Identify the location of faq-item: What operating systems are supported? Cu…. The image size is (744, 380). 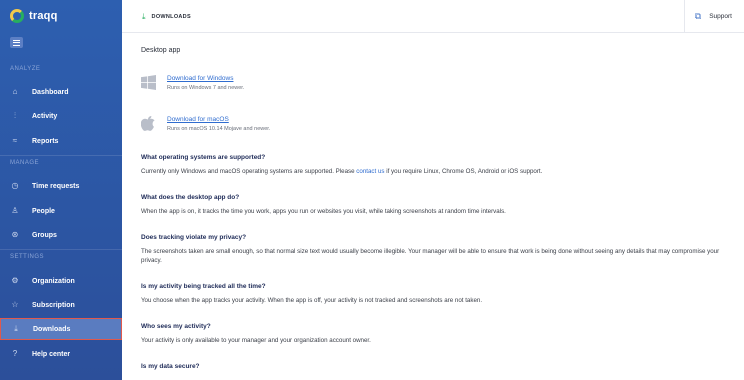
(436, 165).